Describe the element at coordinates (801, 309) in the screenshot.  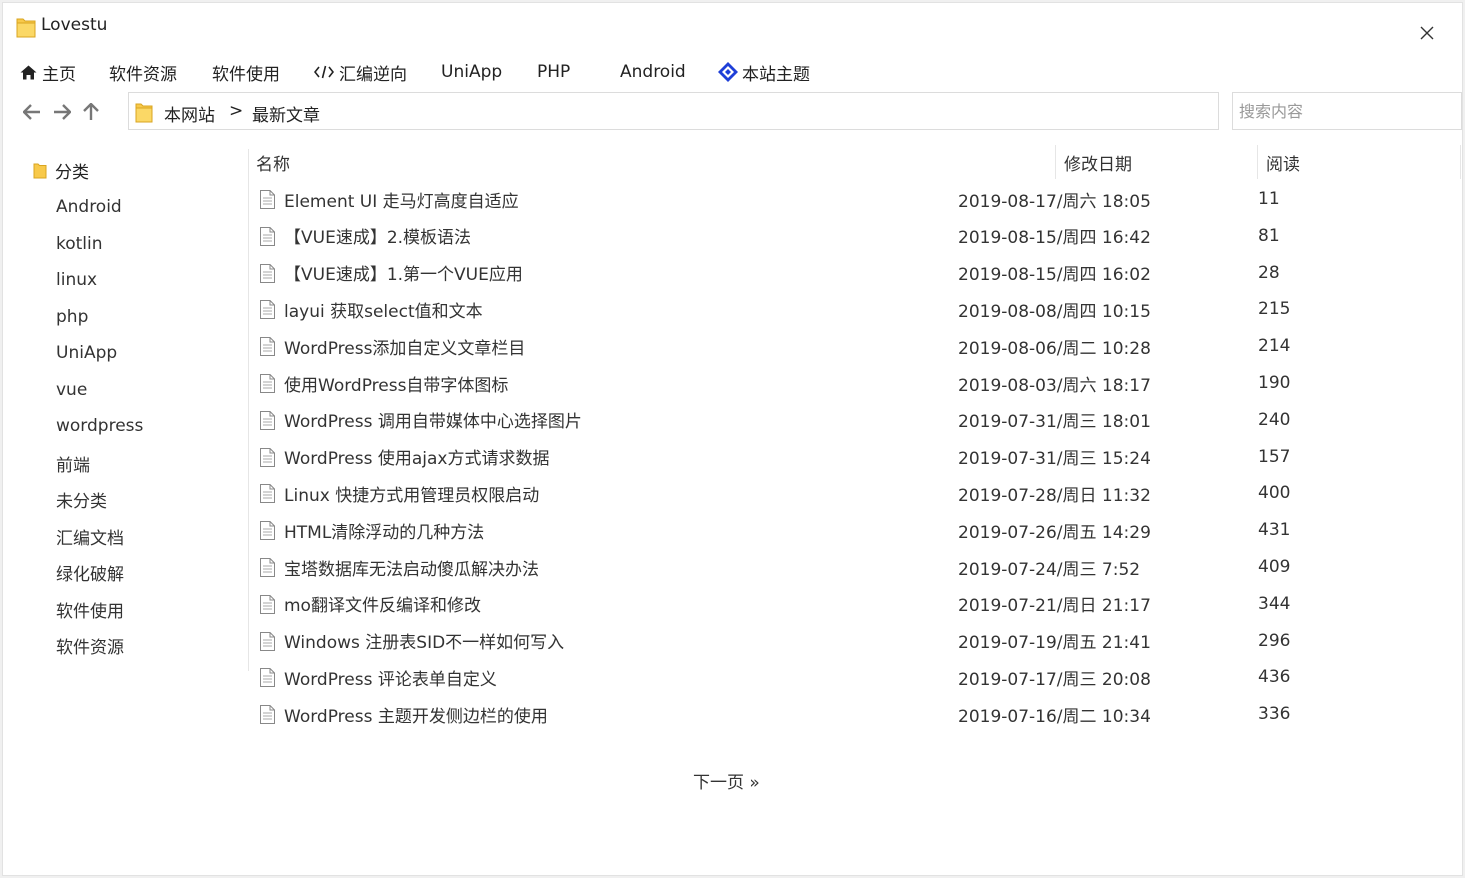
I see `table-row: layui 获取select值和文本 2019-08-08/周四 10:15 215` at that location.